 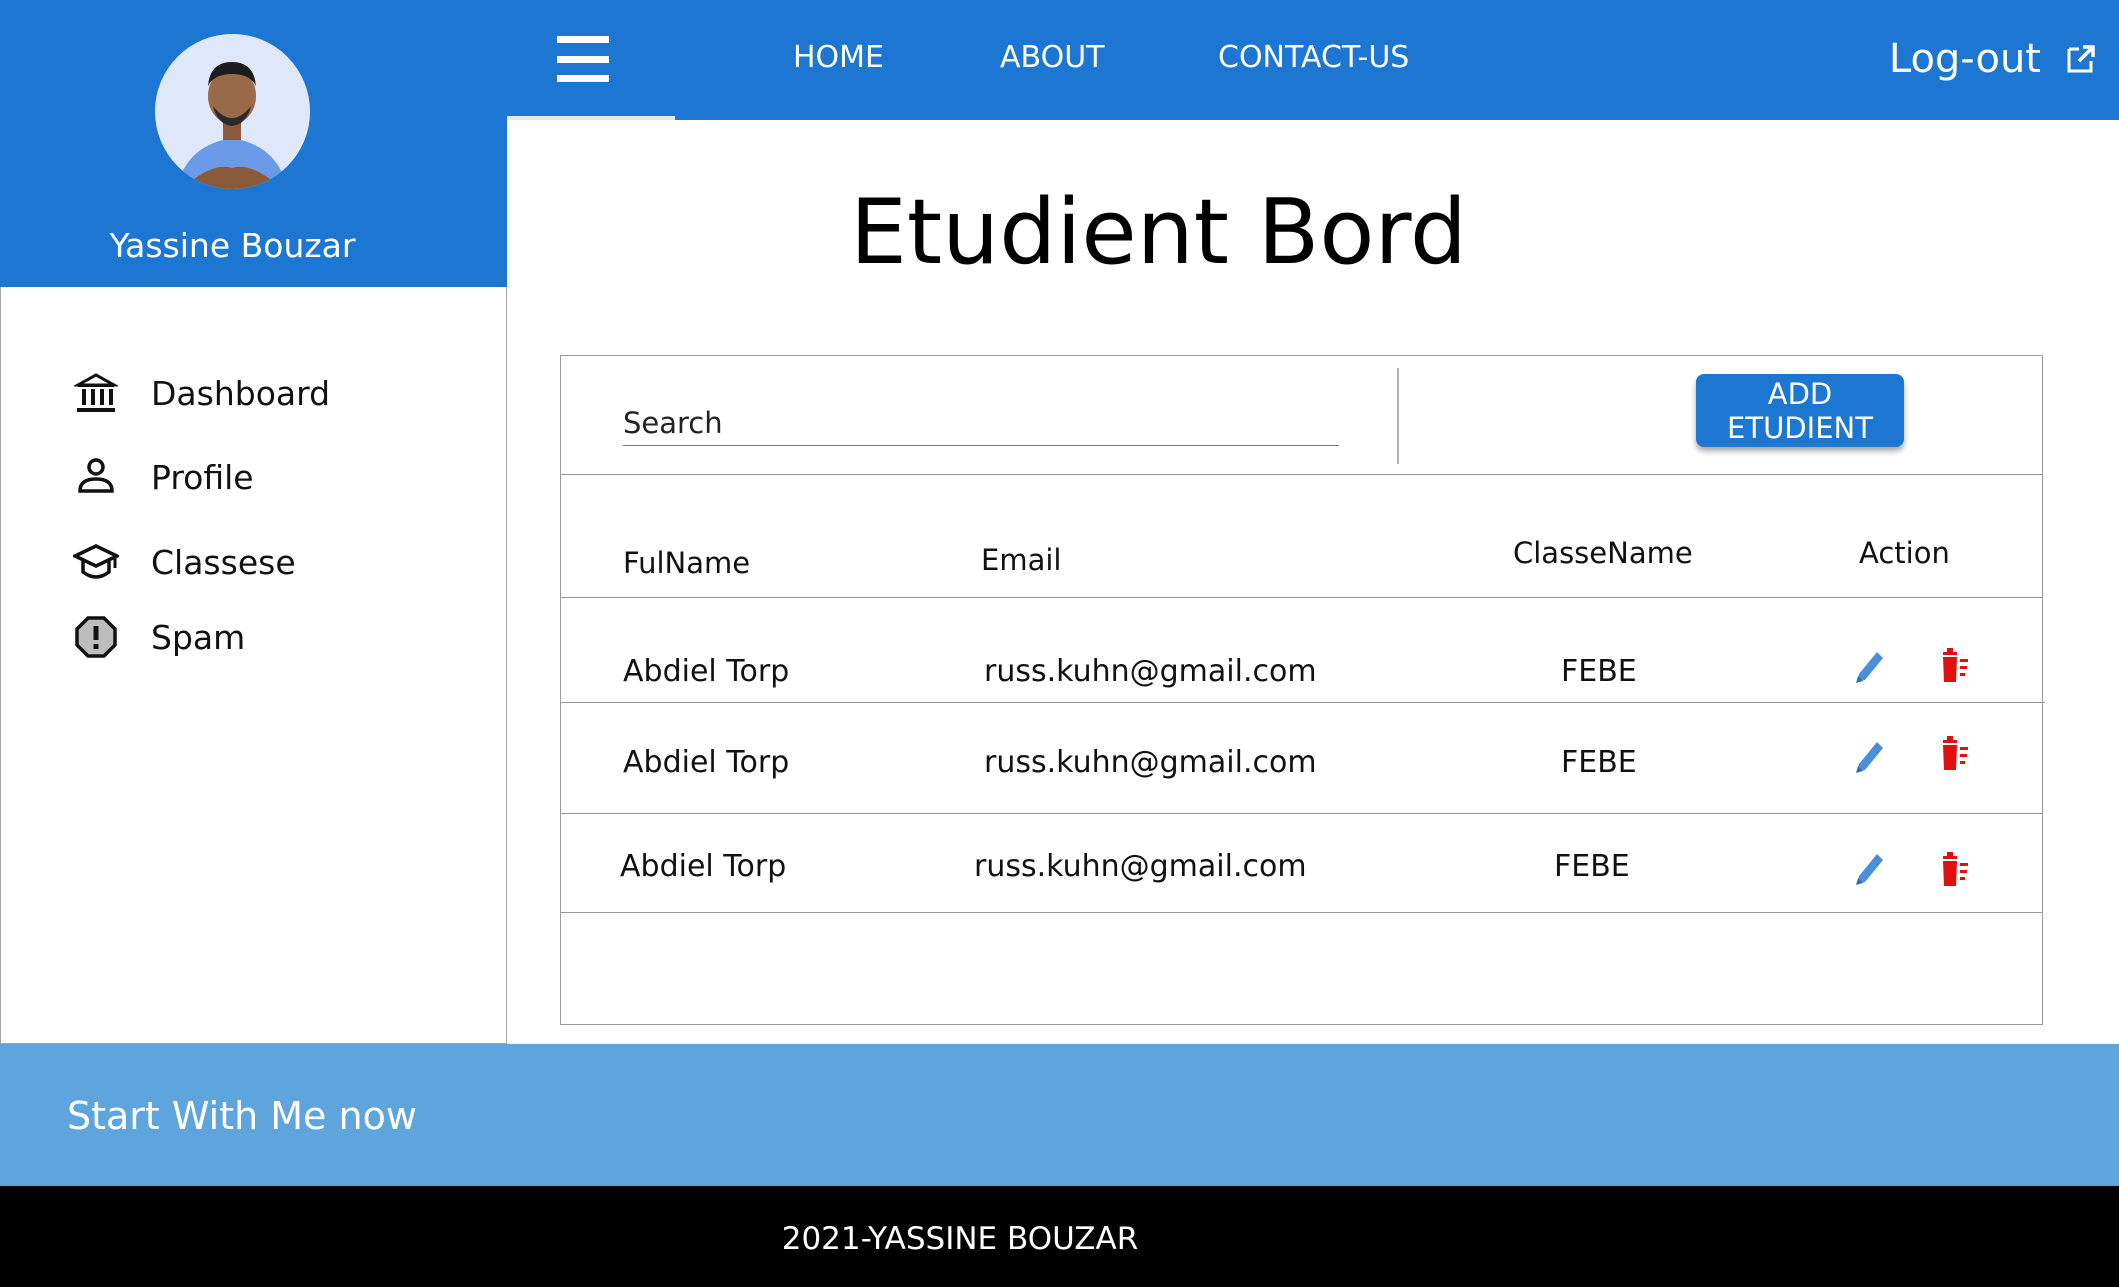 I want to click on footer: 2021-YASSINE BOUZAR, so click(x=1059, y=1236).